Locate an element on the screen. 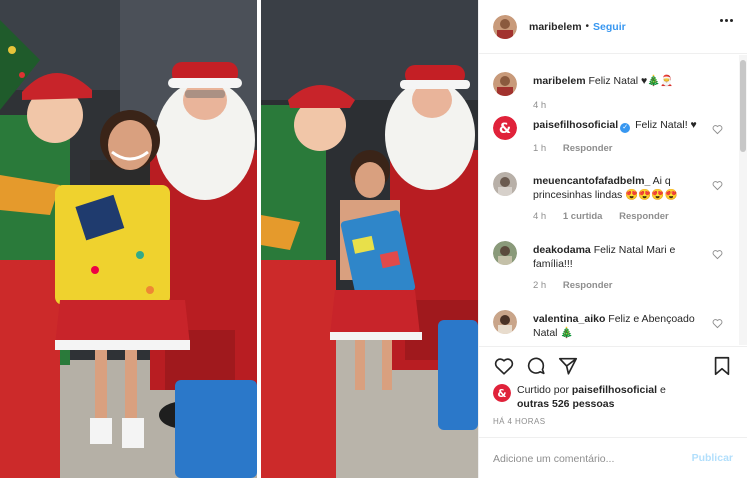  heart-icon is located at coordinates (504, 366).